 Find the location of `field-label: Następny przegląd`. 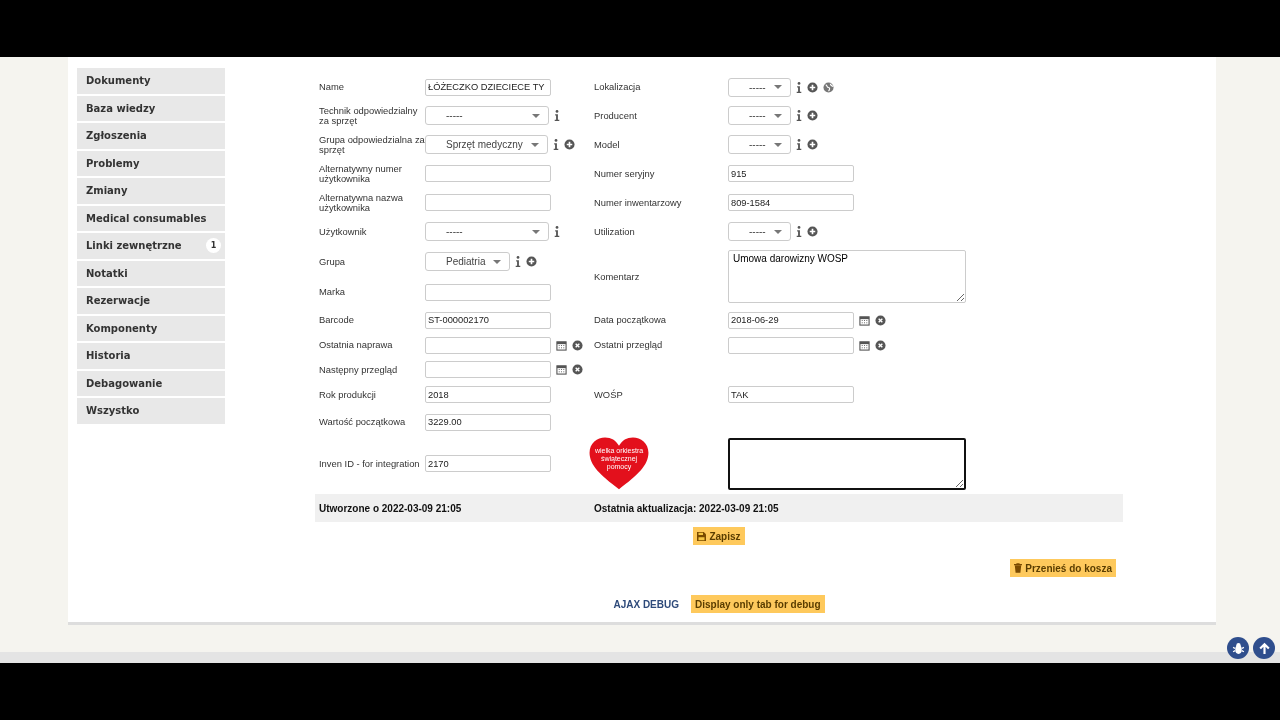

field-label: Następny przegląd is located at coordinates (358, 369).